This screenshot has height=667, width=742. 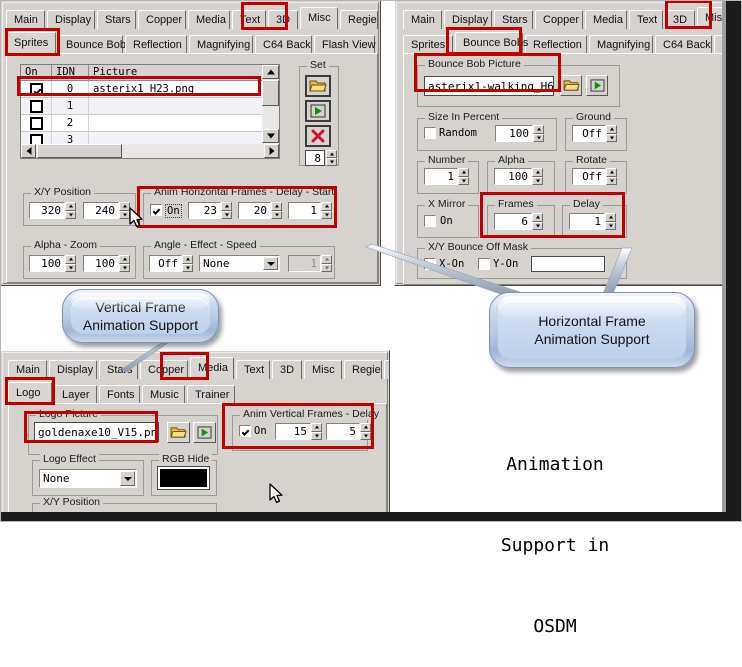 I want to click on row-checkbox, so click(x=36, y=106).